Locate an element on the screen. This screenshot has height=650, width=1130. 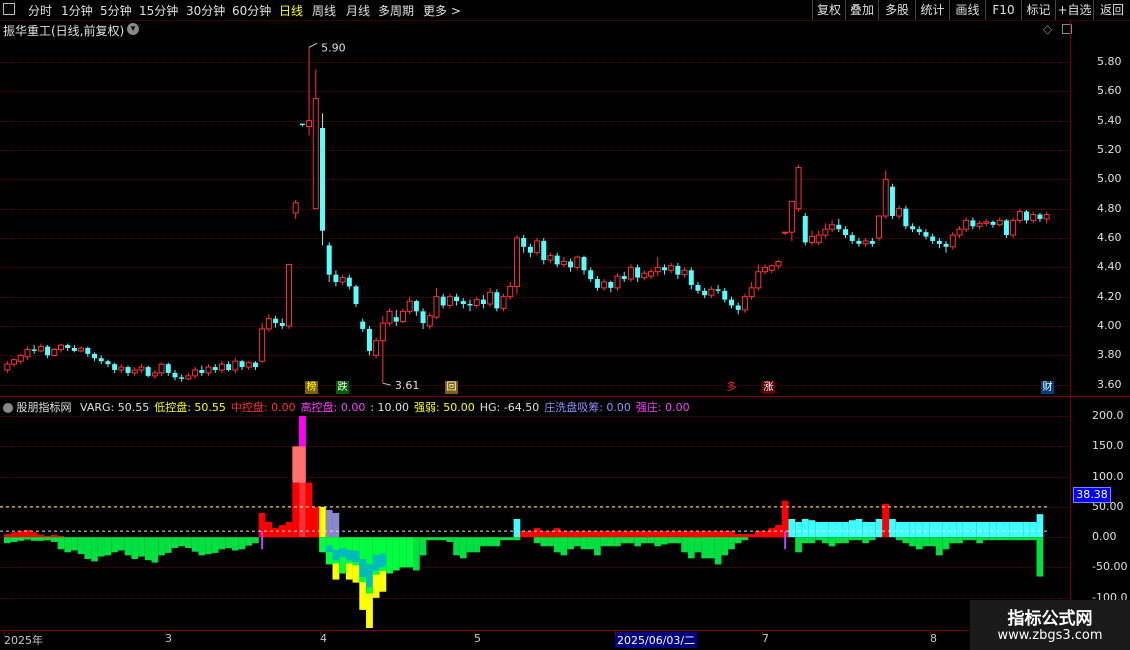
indicator-bar-peak is located at coordinates (302, 431).